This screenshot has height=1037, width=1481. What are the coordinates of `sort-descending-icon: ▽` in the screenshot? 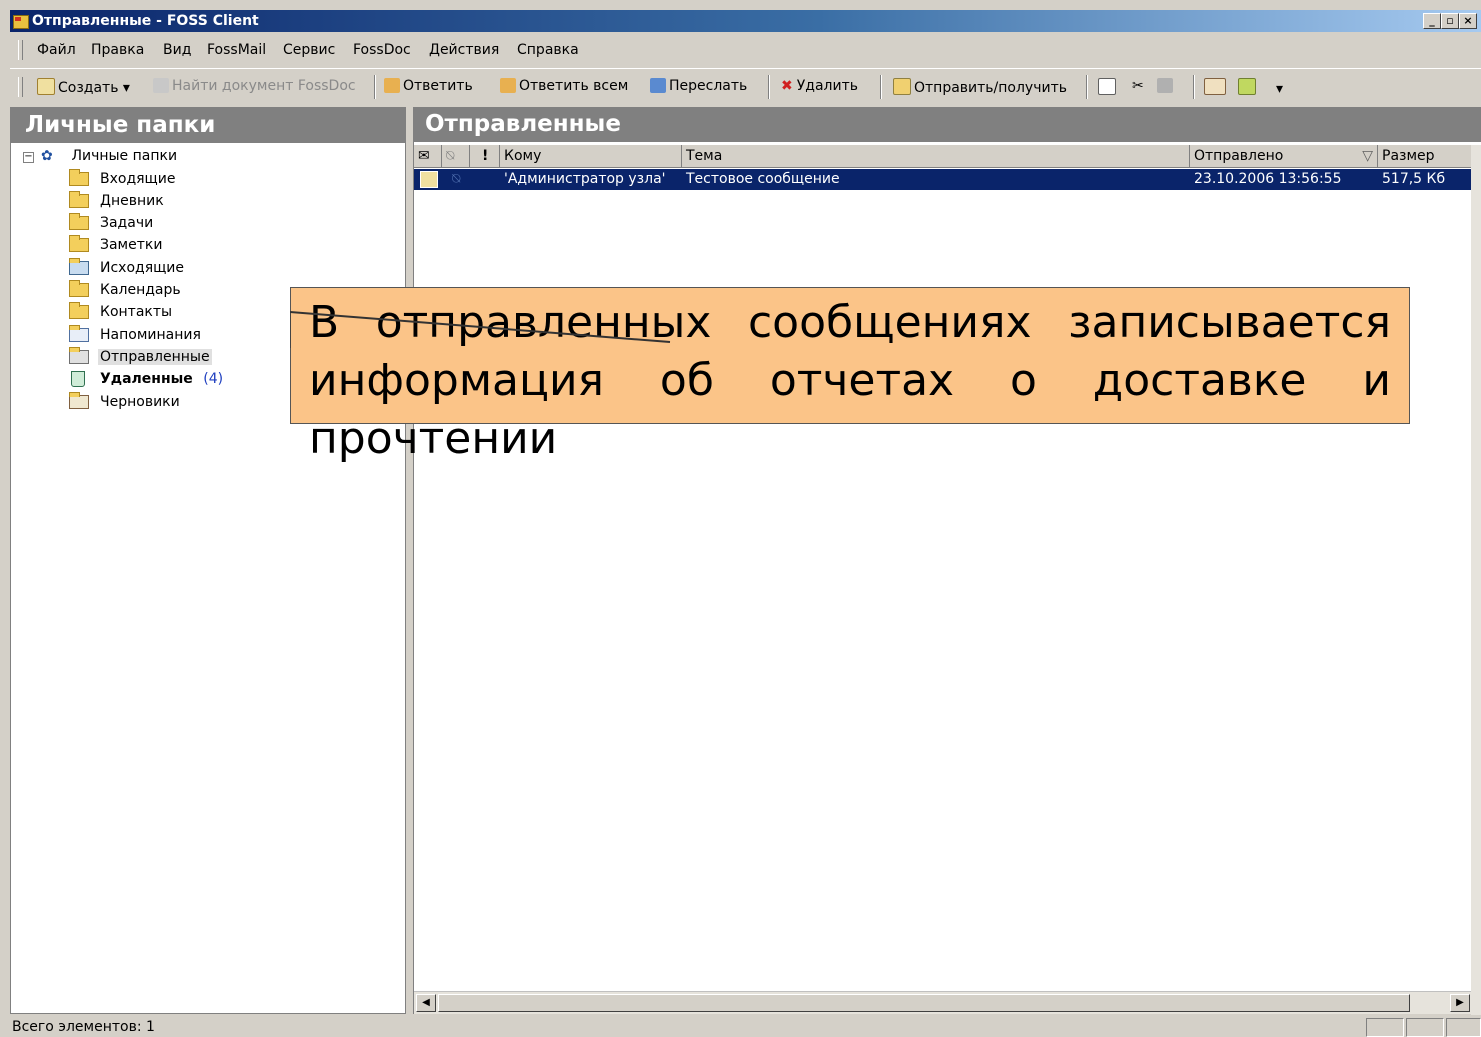 It's located at (1367, 156).